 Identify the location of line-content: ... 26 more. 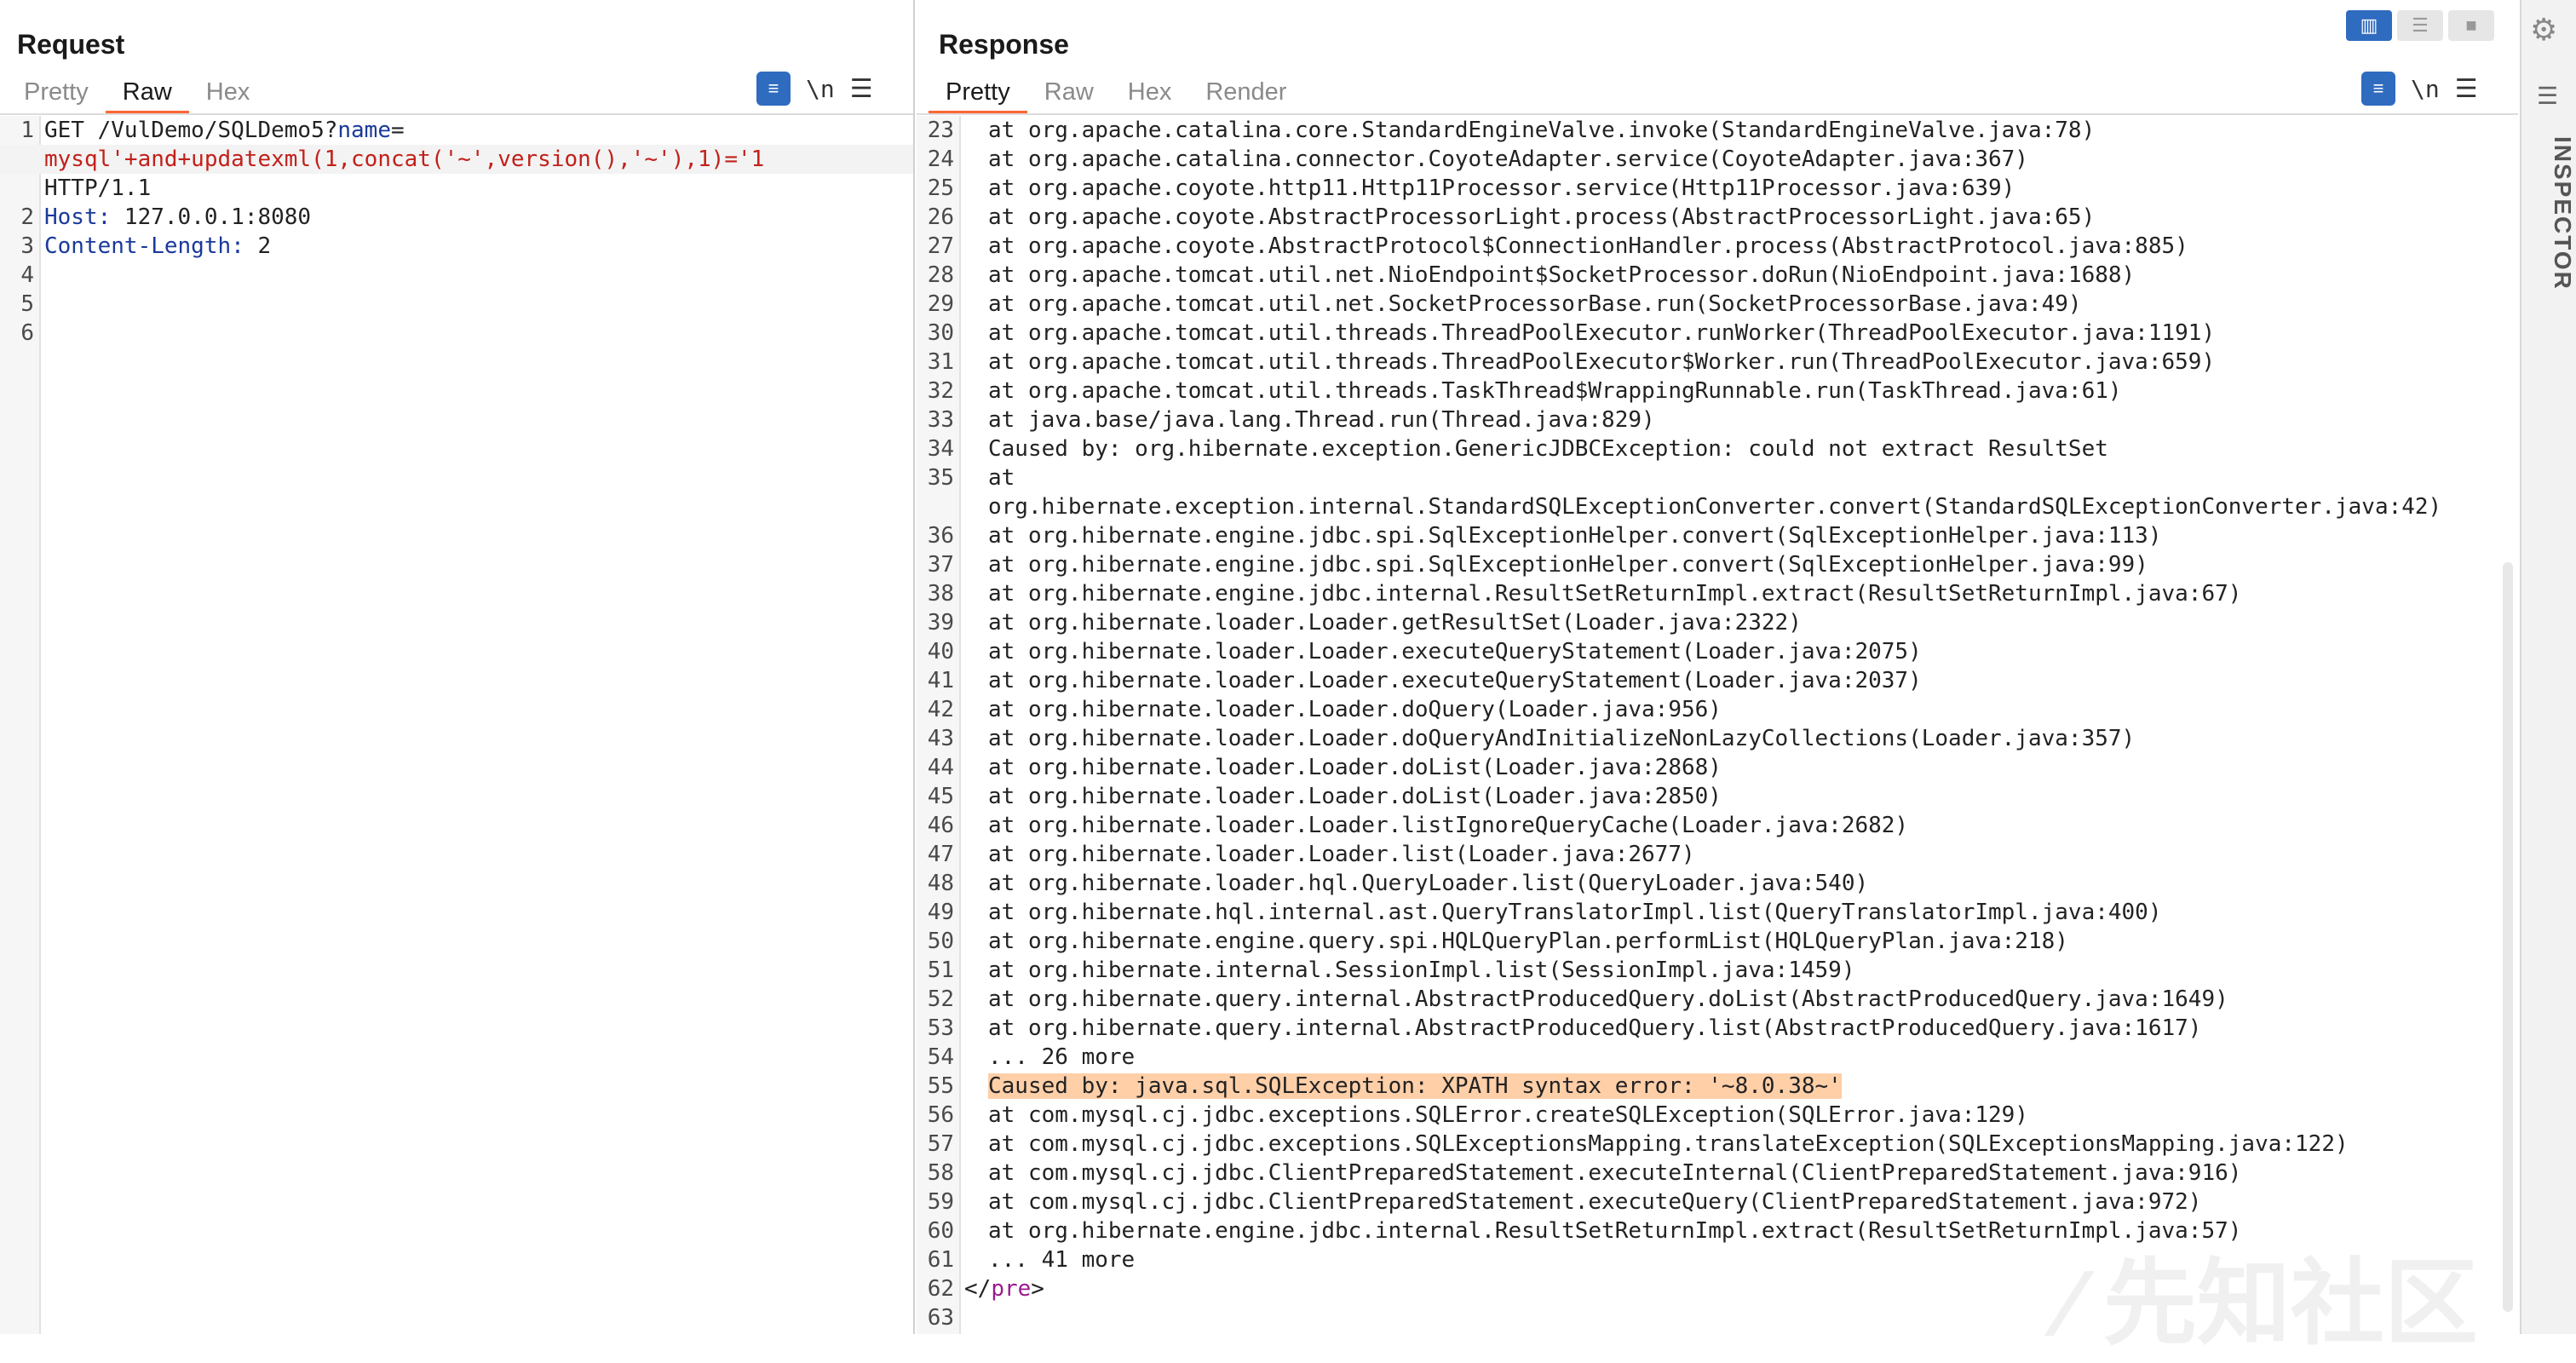
(1049, 1058).